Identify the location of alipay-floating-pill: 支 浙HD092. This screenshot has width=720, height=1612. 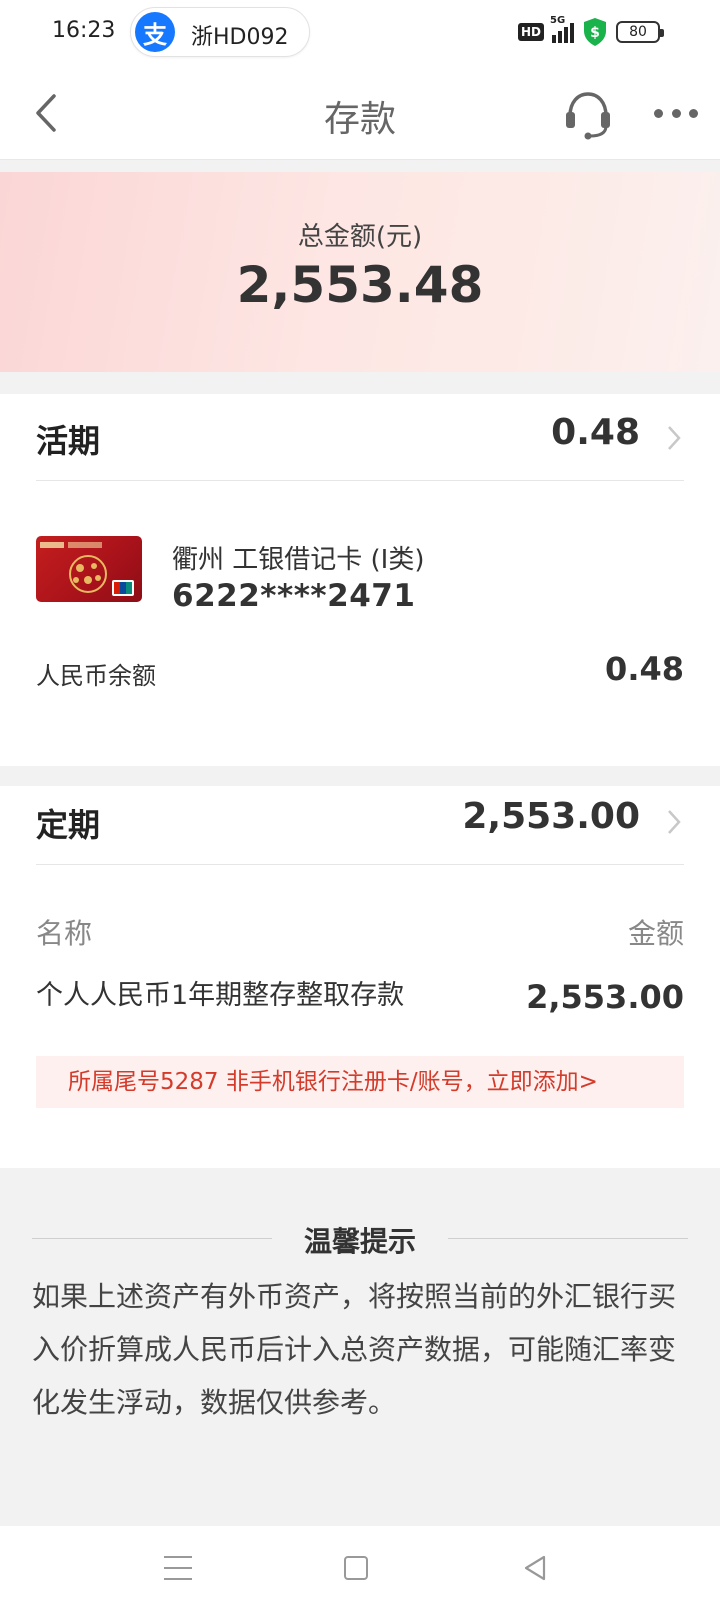
(220, 32).